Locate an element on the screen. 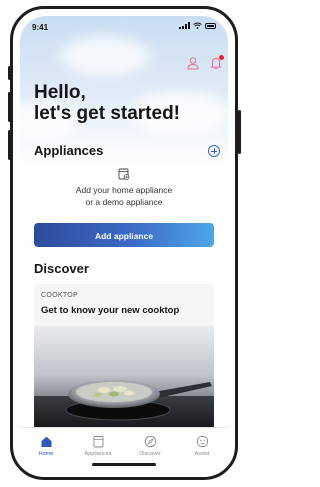  tab-assist: Assist is located at coordinates (202, 449).